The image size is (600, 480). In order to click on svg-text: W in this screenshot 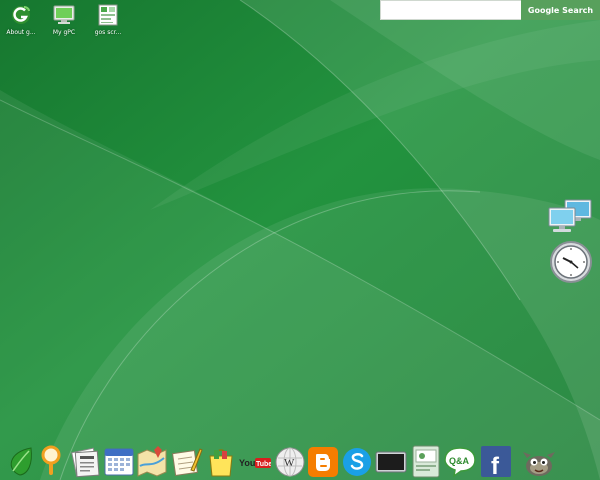, I will do `click(289, 463)`.